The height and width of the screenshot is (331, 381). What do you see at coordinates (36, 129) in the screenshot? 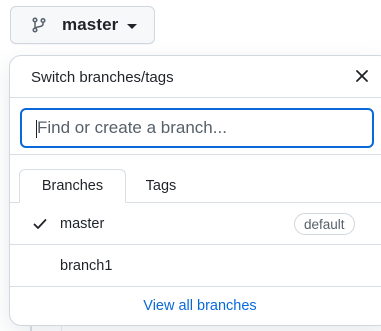
I see `text-cursor` at bounding box center [36, 129].